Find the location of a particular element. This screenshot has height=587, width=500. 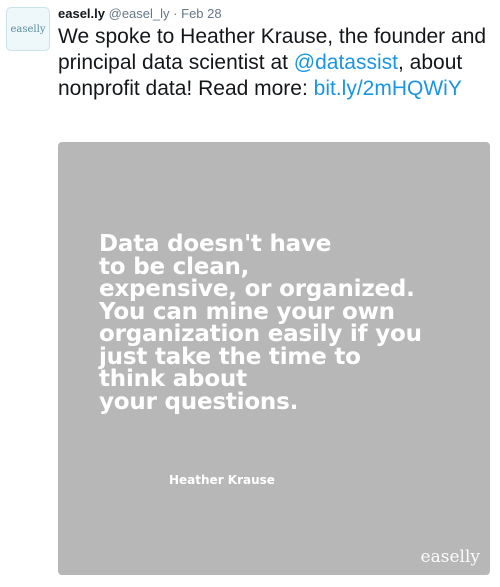

avatar: easelly is located at coordinates (28, 29).